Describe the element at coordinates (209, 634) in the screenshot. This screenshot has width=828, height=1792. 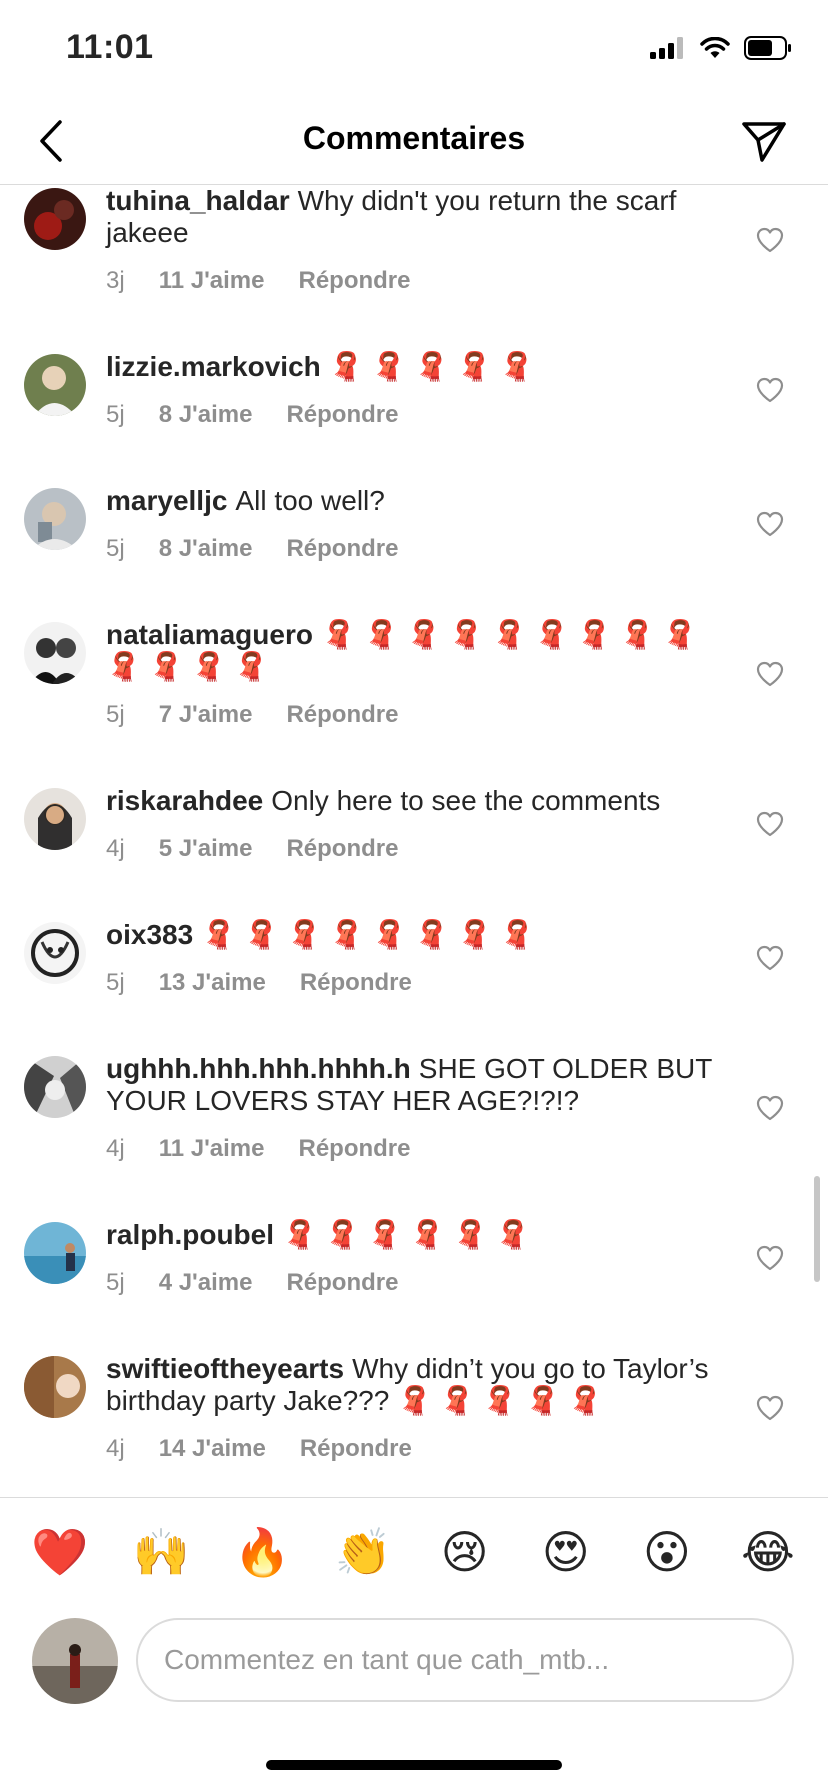
I see `comment-username: nataliamaguero` at that location.